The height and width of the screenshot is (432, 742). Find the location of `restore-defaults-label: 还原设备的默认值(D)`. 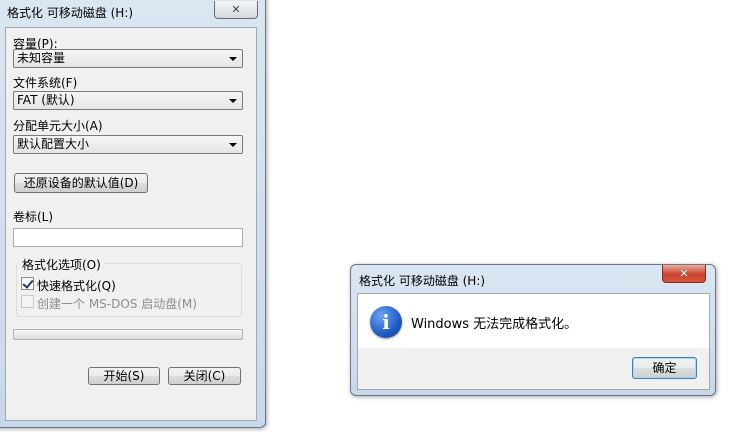

restore-defaults-label: 还原设备的默认值(D) is located at coordinates (81, 183).